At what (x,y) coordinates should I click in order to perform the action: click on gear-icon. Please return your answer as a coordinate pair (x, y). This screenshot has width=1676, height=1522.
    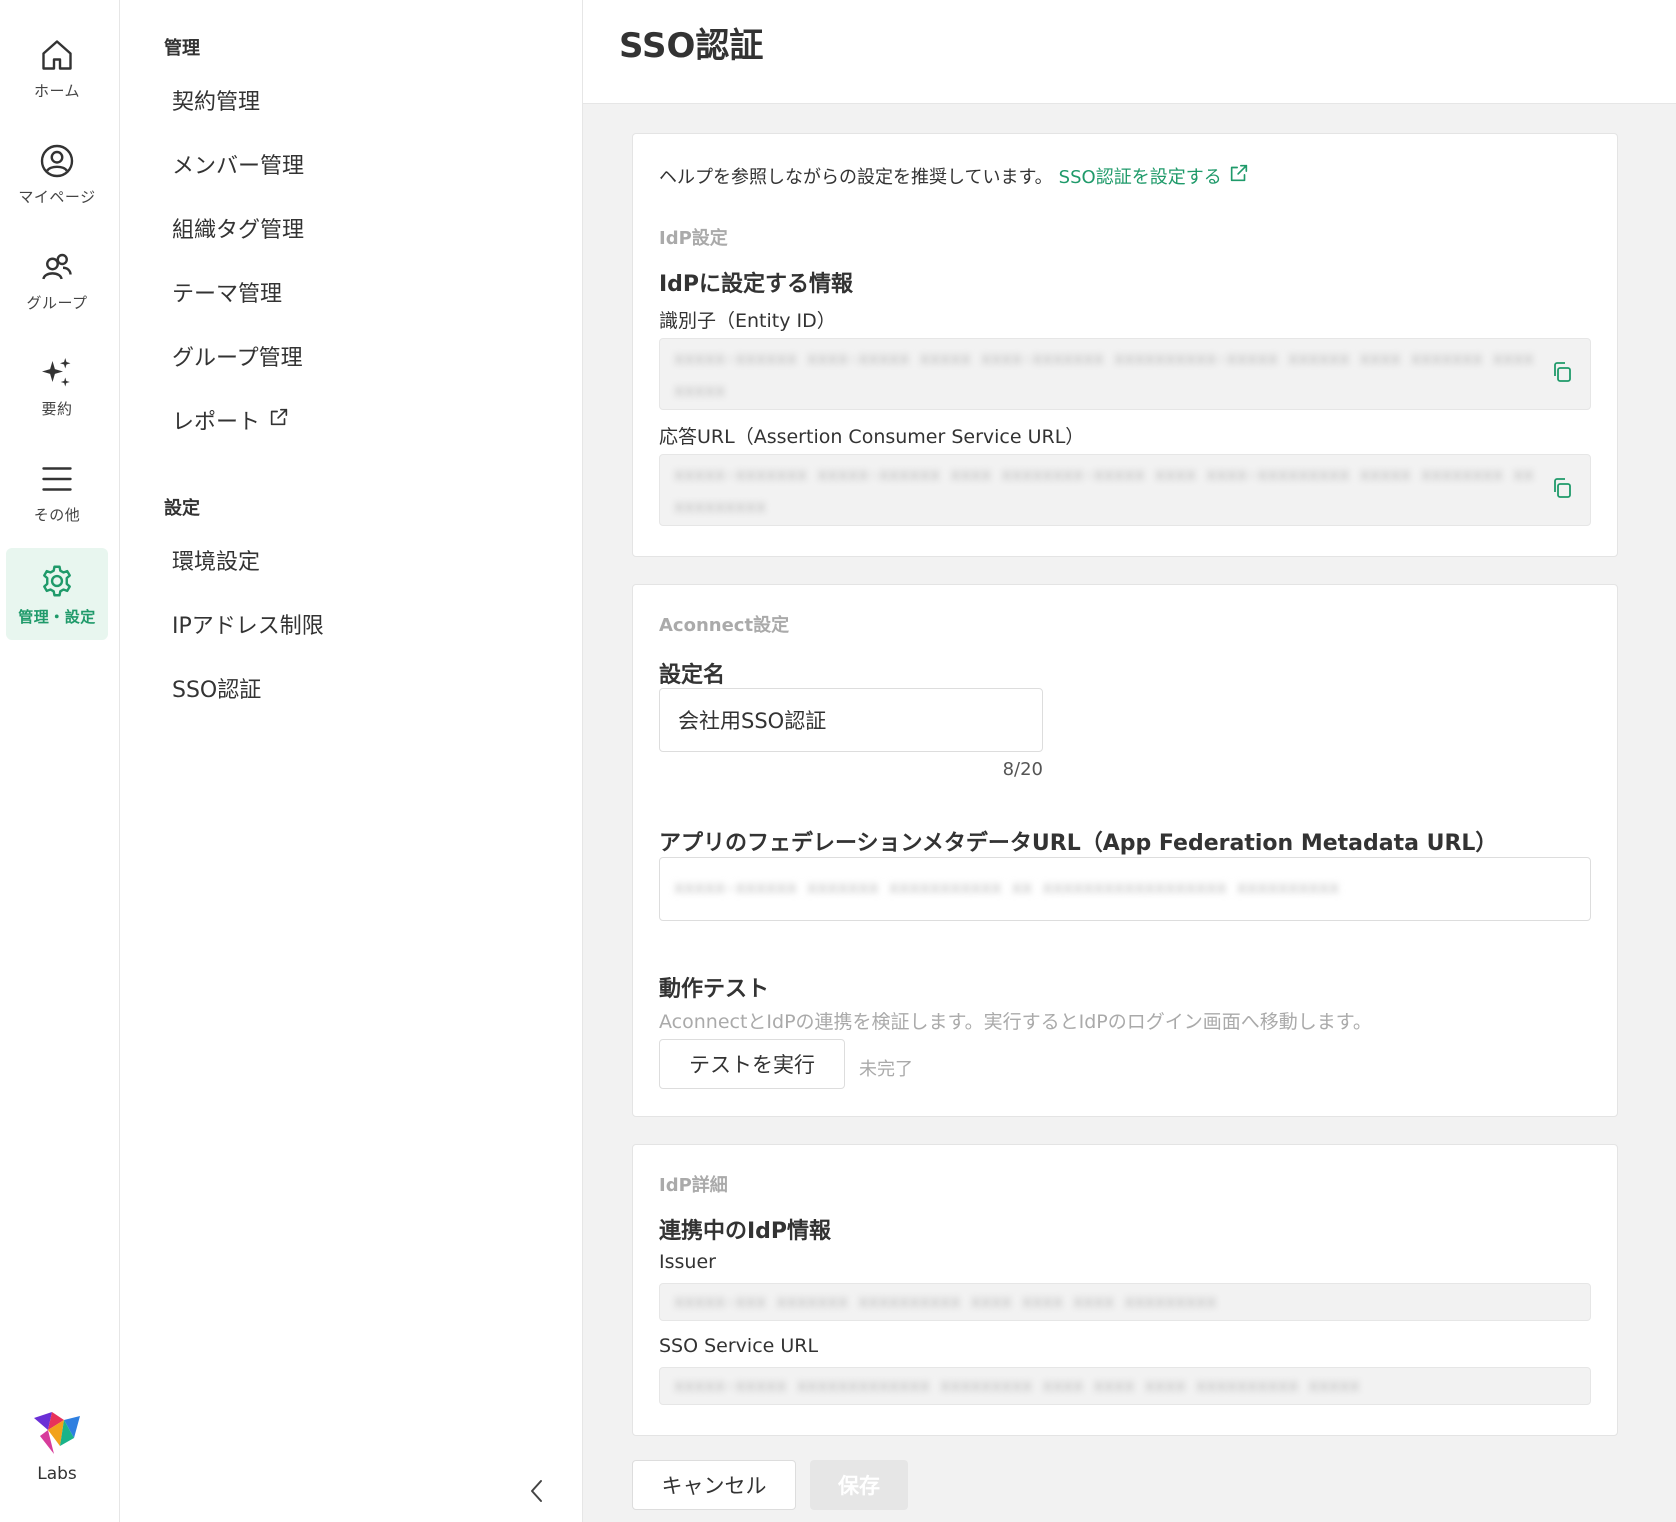
    Looking at the image, I should click on (57, 581).